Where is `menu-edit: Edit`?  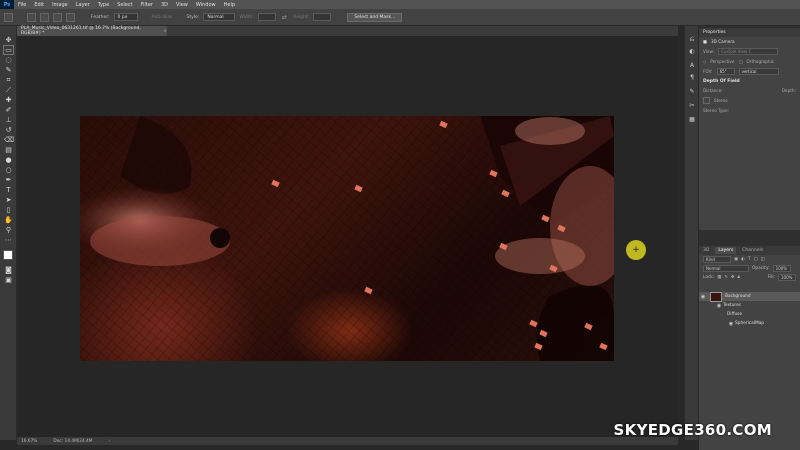 menu-edit: Edit is located at coordinates (39, 5).